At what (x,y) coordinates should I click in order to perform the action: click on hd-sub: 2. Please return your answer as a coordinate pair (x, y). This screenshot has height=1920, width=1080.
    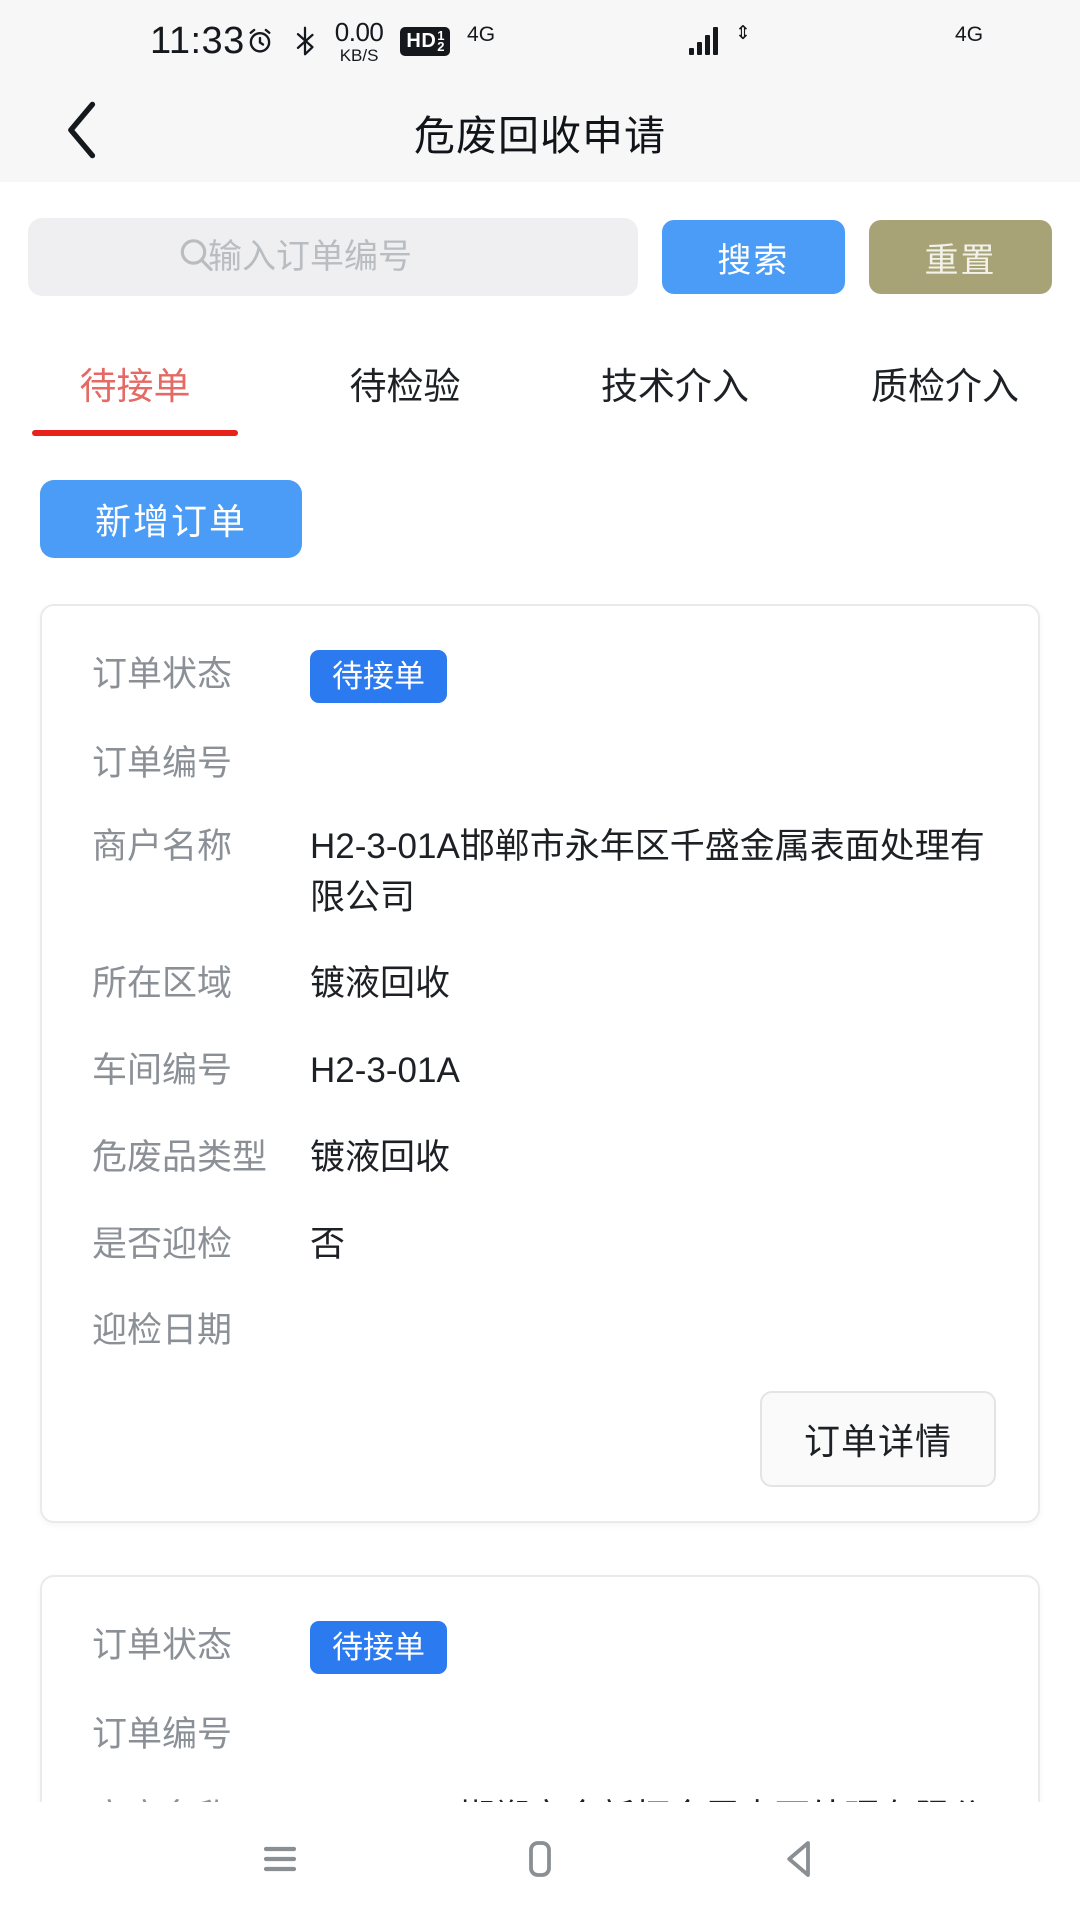
    Looking at the image, I should click on (441, 46).